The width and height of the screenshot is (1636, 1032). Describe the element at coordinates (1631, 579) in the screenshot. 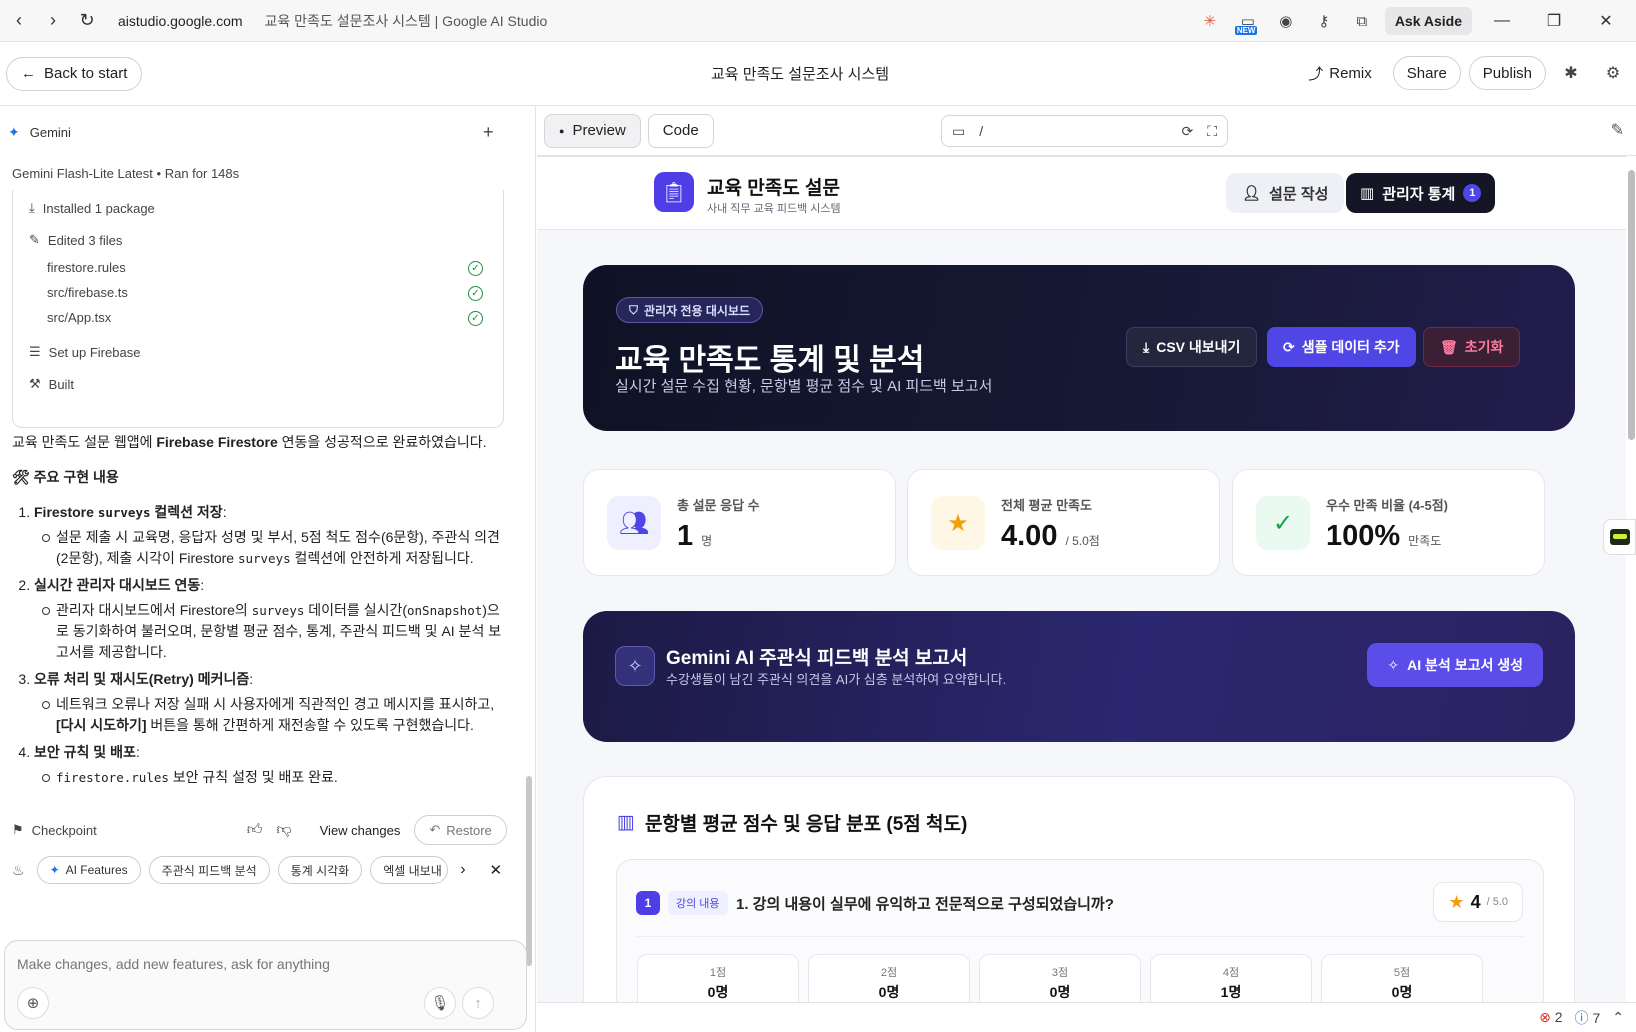

I see `preview-scrollbar` at that location.